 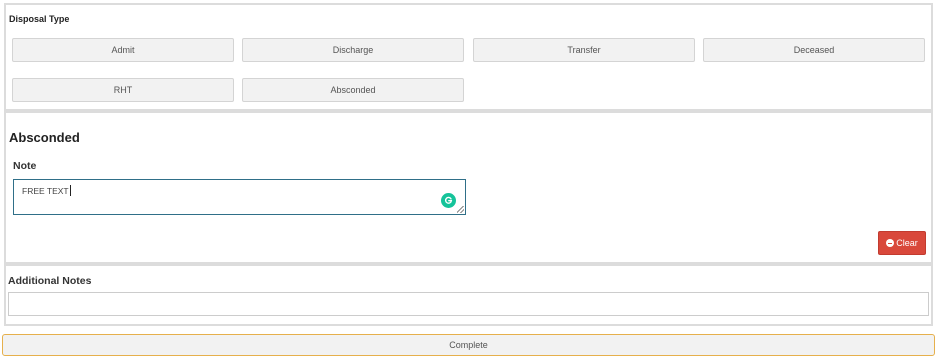 I want to click on disposal-transfer-button: Transfer, so click(x=584, y=50).